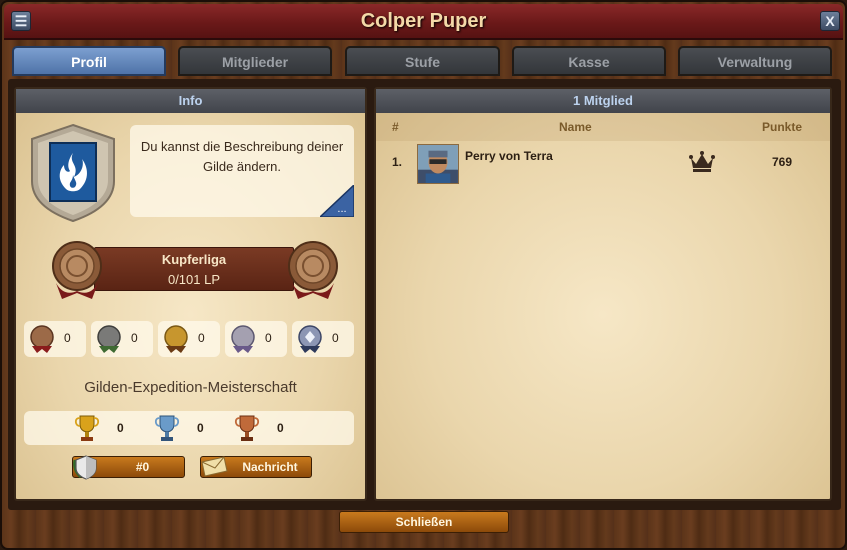 The width and height of the screenshot is (847, 550). I want to click on league-badges: 0 0 0 0 0, so click(191, 339).